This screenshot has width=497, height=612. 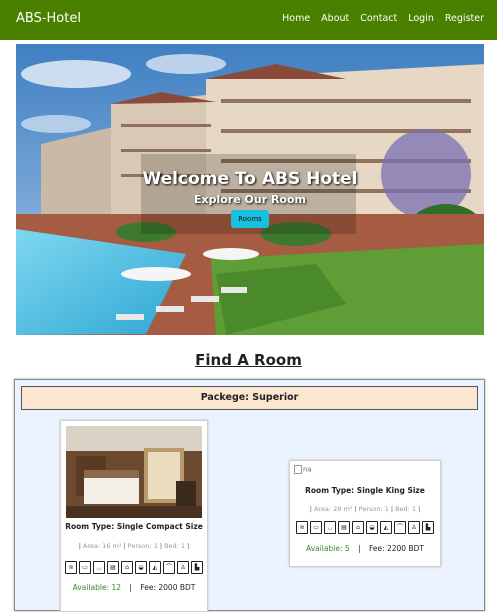 I want to click on room-meta: | Area: 16 m² | Person: 1 | Bed: 1 |, so click(x=134, y=546).